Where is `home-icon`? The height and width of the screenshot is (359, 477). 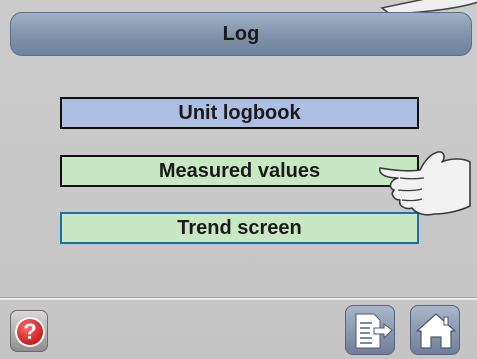
home-icon is located at coordinates (436, 331).